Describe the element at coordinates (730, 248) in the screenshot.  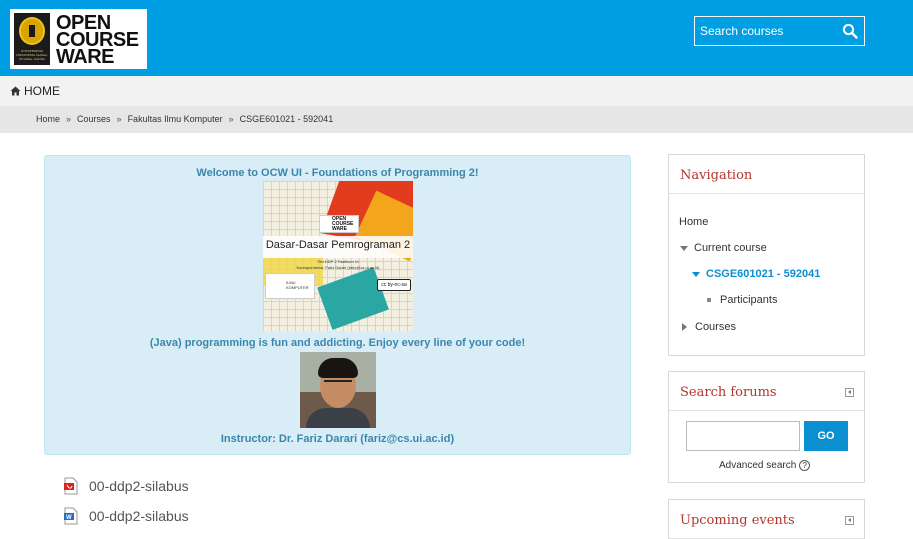
I see `nav-tree-current-course-label: Current course` at that location.